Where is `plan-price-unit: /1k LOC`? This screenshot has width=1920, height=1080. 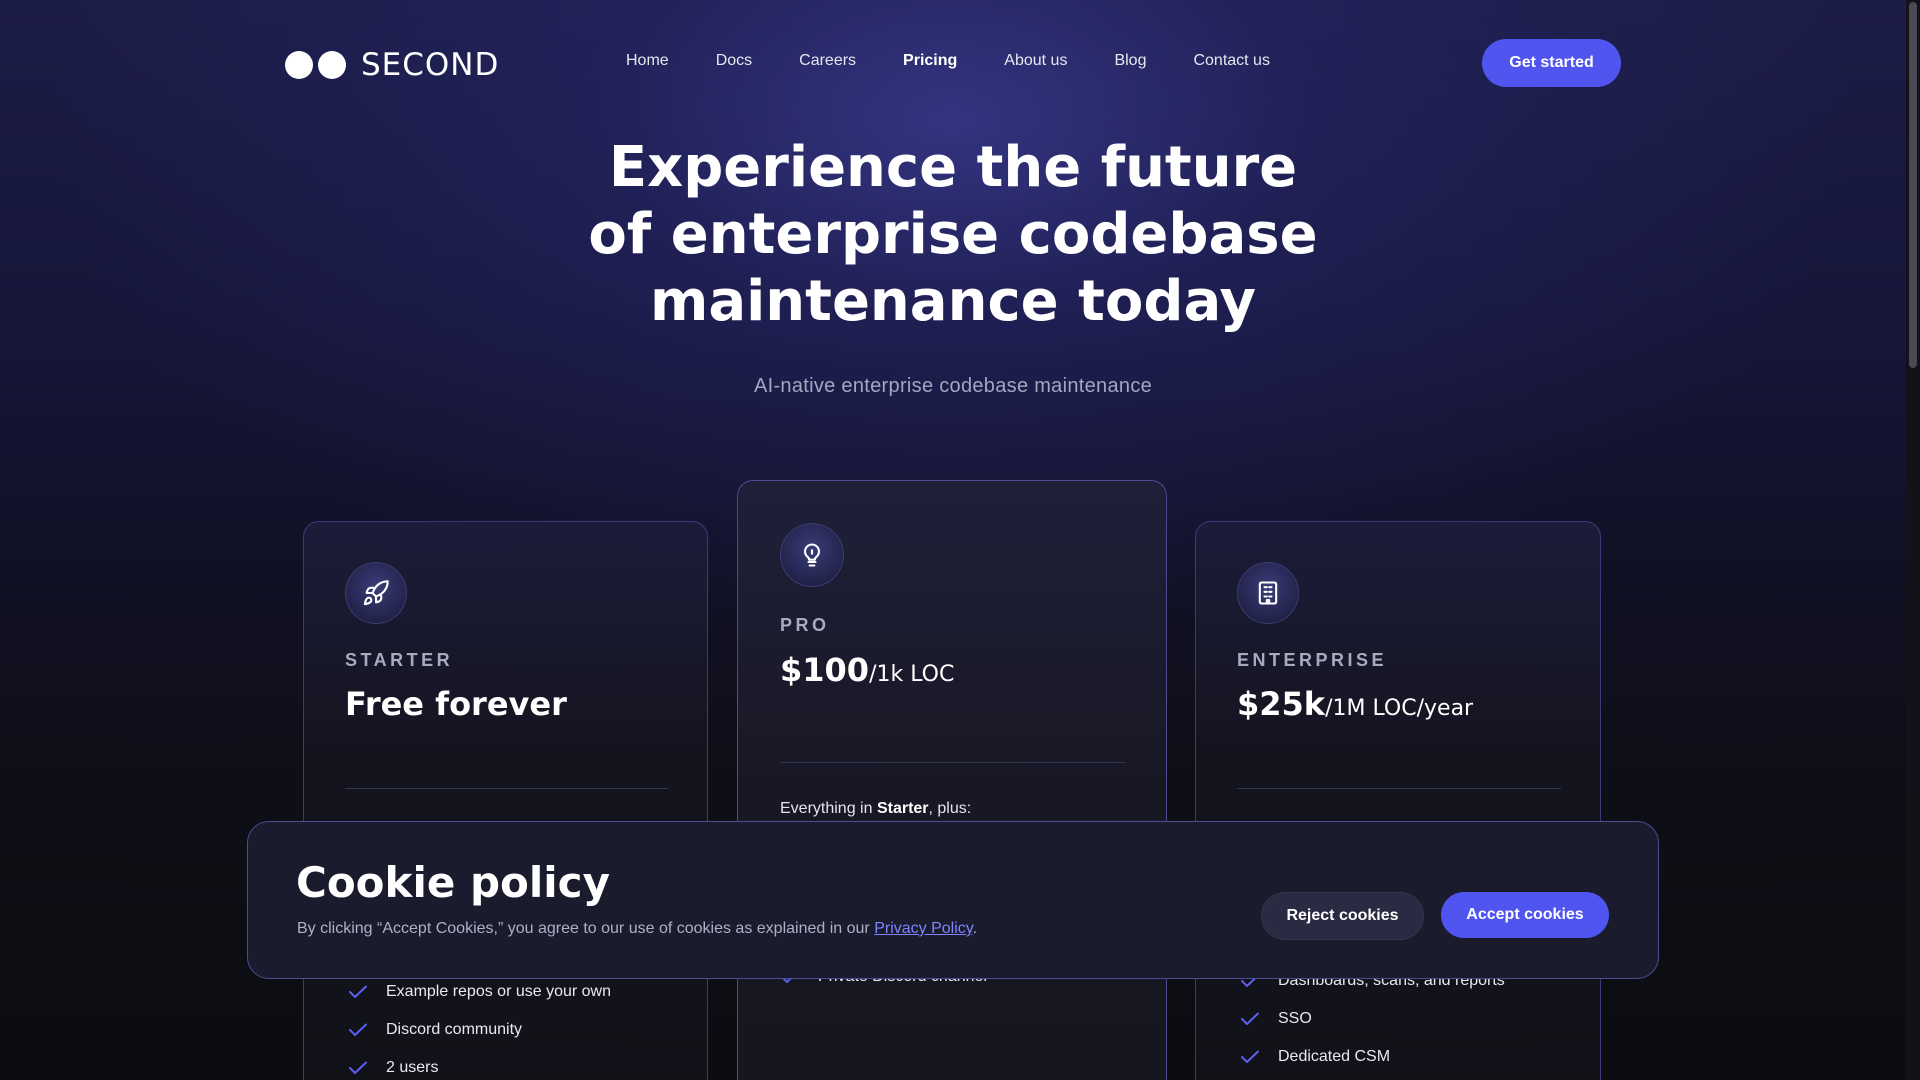 plan-price-unit: /1k LOC is located at coordinates (912, 674).